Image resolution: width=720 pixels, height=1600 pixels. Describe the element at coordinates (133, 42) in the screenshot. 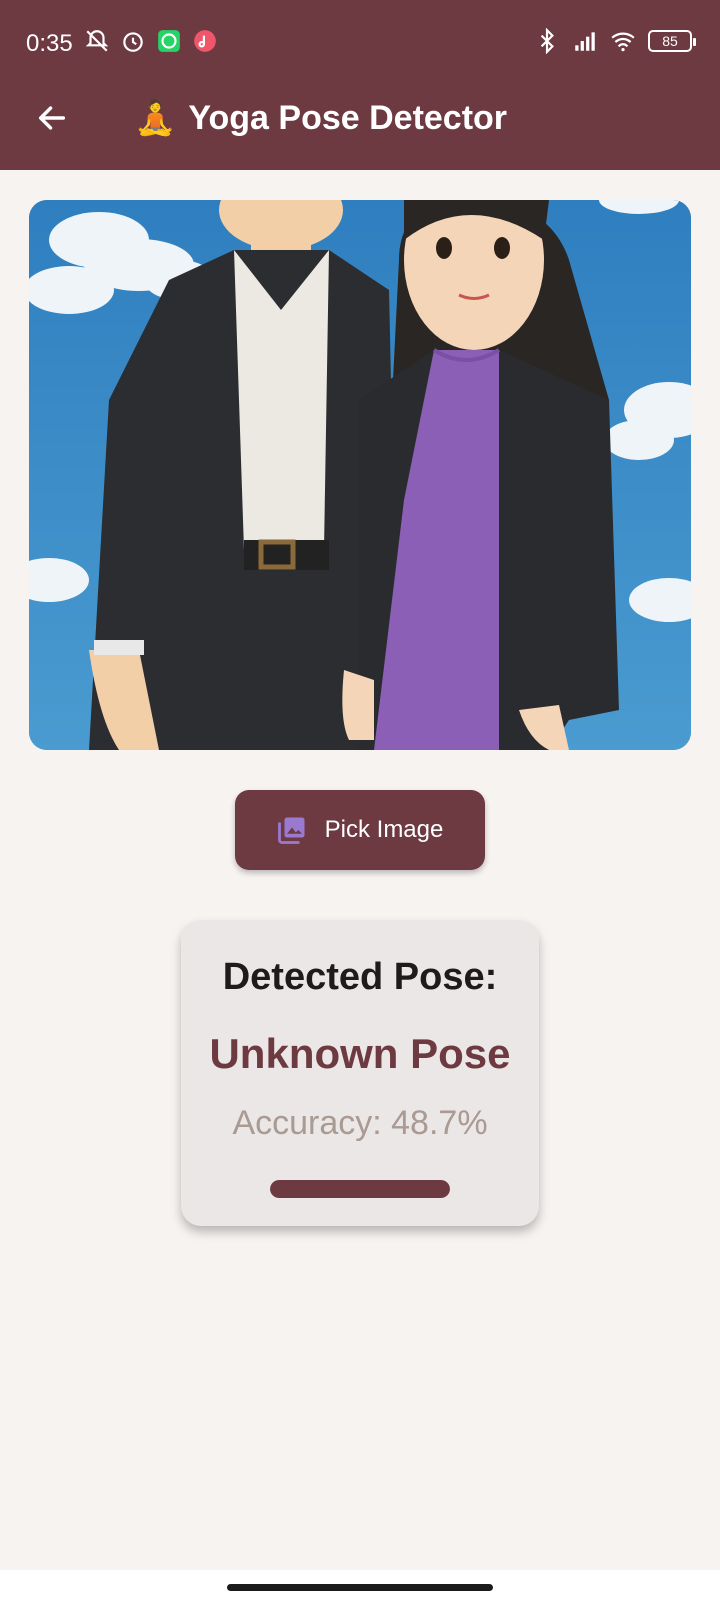

I see `alarm-icon` at that location.